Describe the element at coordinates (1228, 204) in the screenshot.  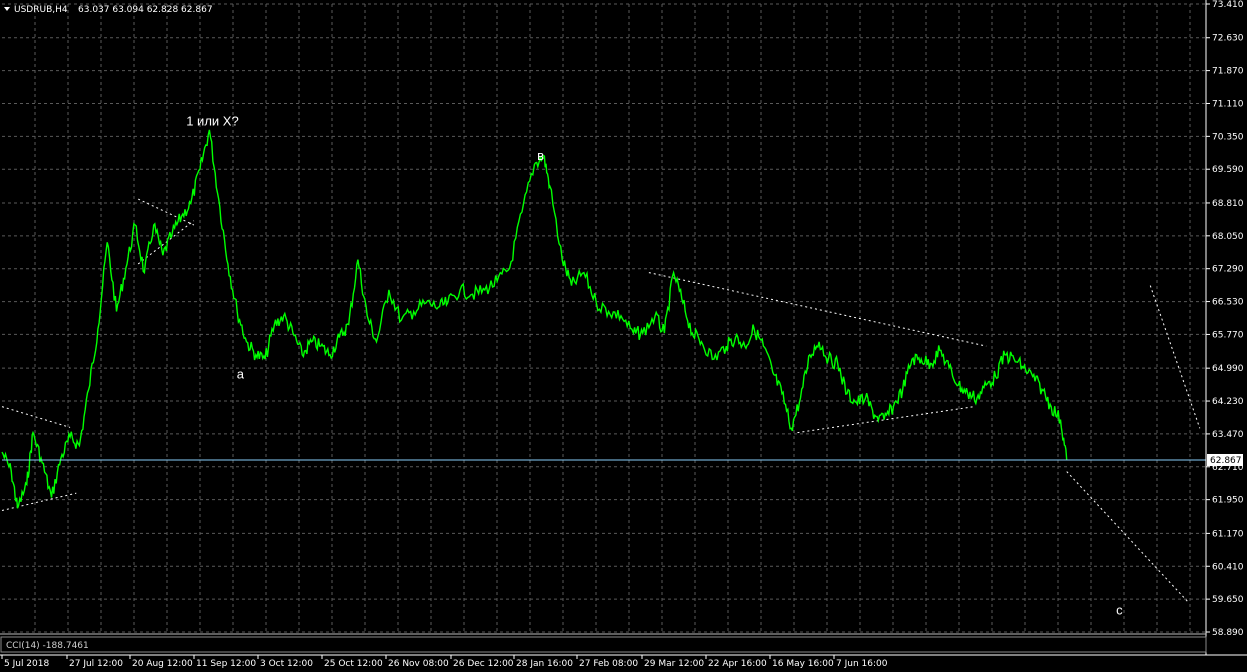
I see `y-tick-label: 68.810` at that location.